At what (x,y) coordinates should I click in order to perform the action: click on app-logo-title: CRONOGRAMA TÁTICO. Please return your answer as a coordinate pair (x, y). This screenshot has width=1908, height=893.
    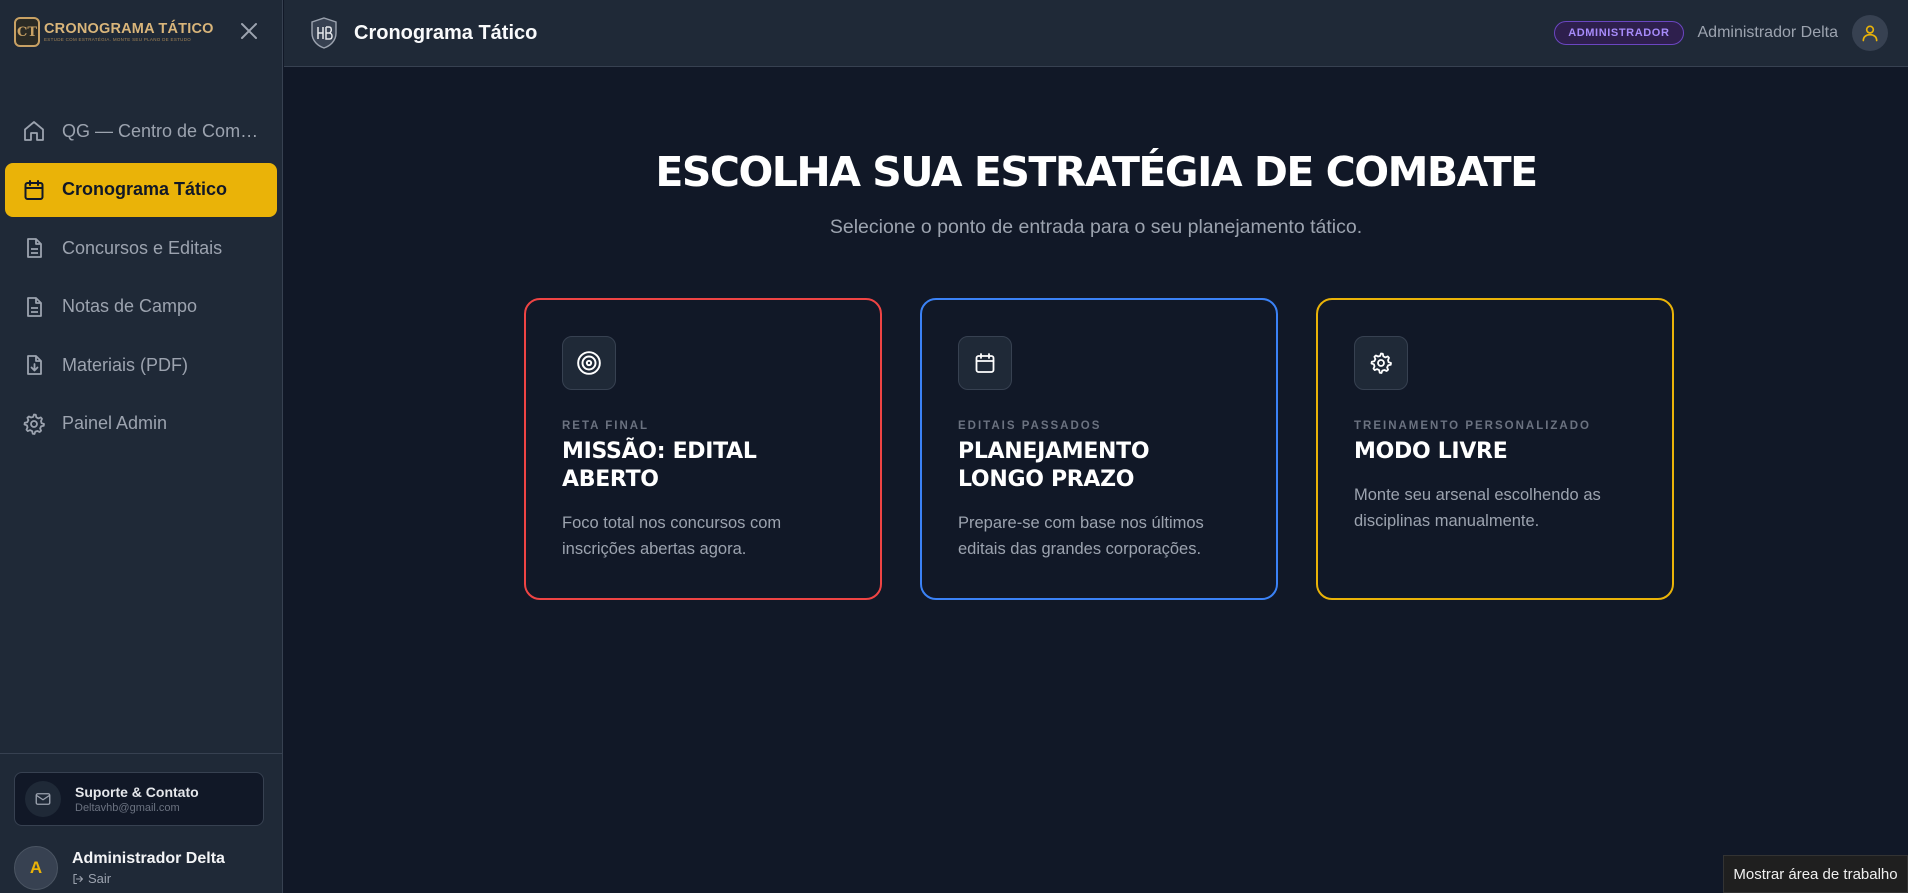
    Looking at the image, I should click on (129, 29).